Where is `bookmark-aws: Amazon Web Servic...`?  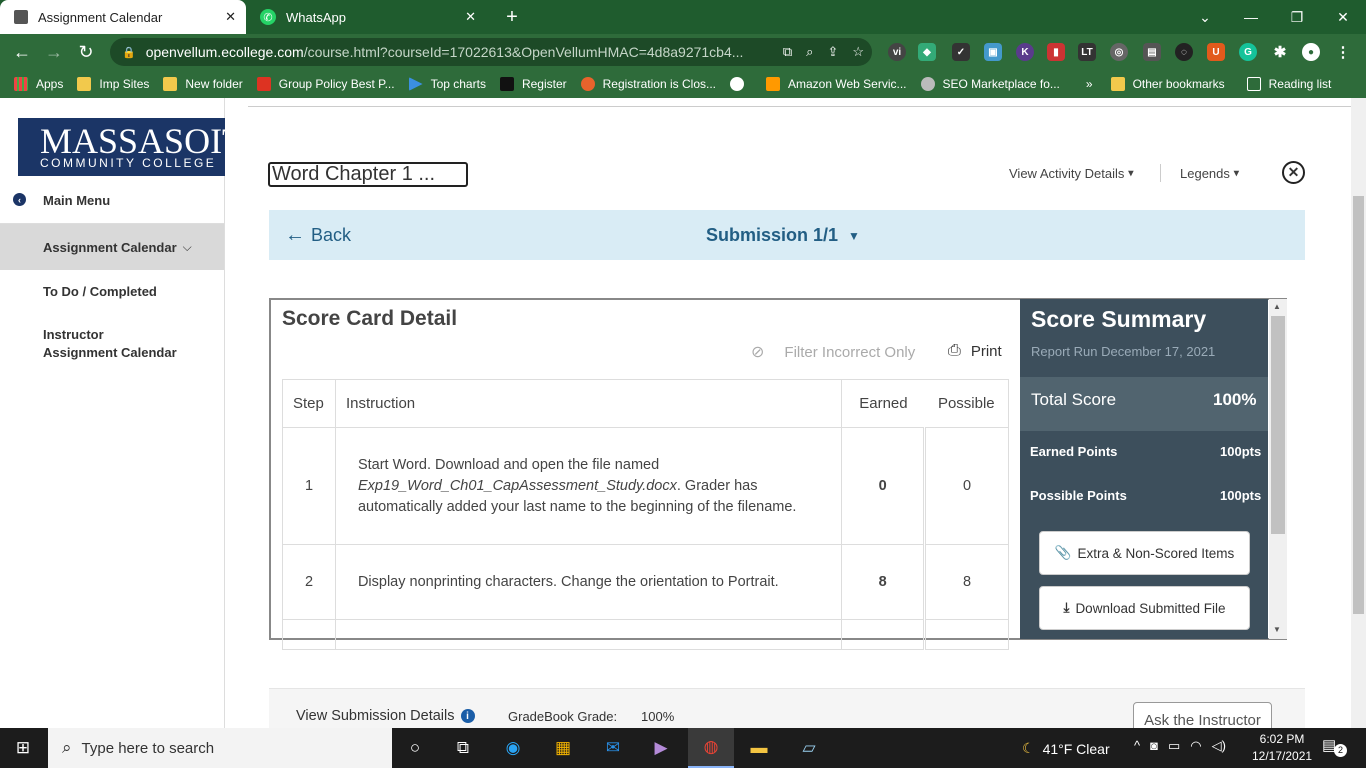 bookmark-aws: Amazon Web Servic... is located at coordinates (836, 84).